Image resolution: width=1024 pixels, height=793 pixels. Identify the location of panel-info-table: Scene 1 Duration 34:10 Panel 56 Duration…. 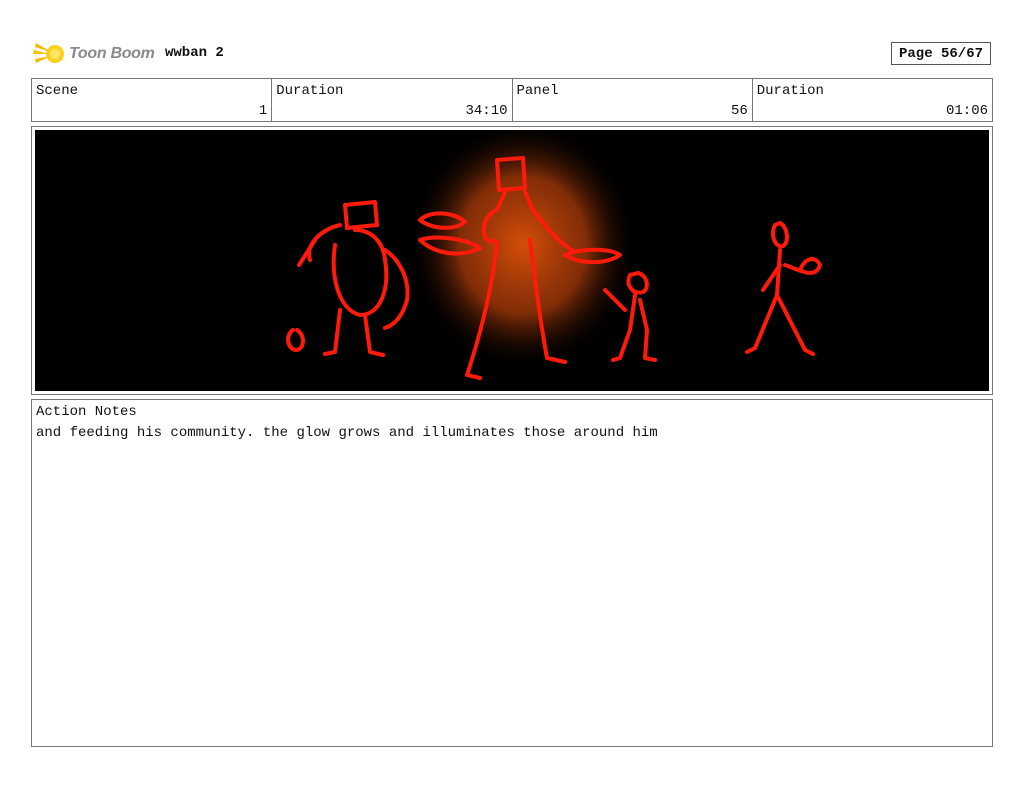
(512, 100).